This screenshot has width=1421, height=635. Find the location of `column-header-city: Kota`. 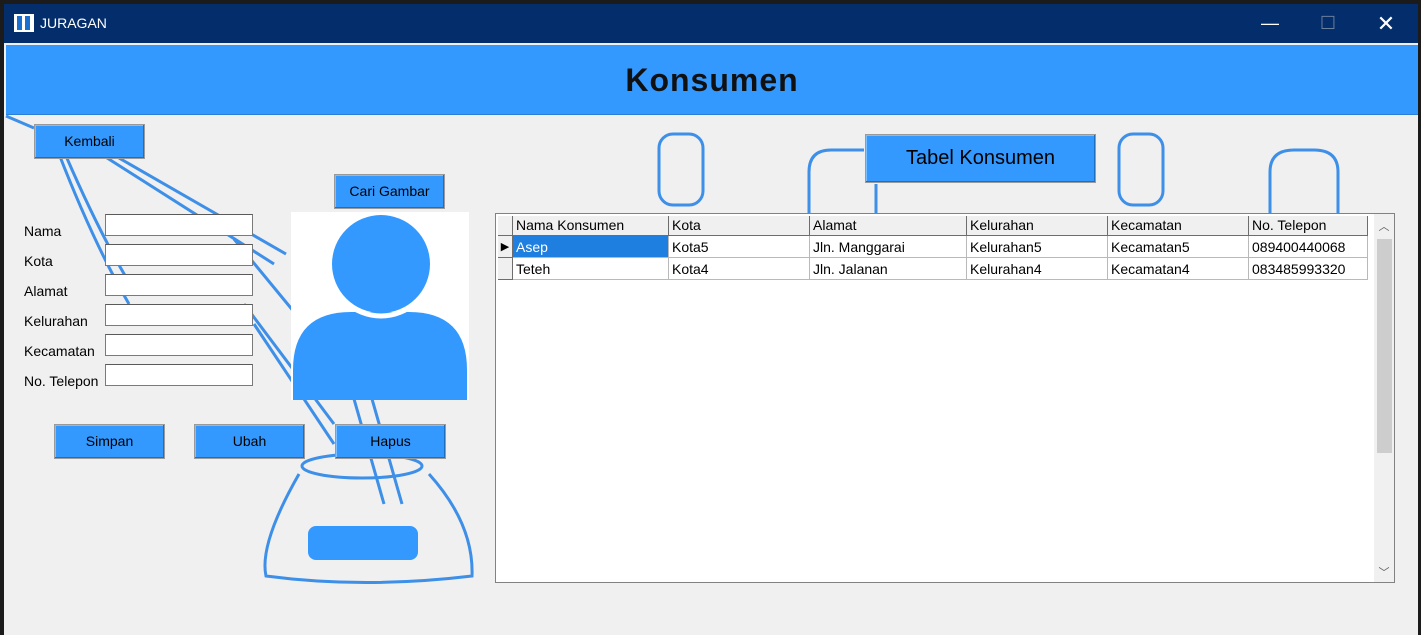

column-header-city: Kota is located at coordinates (739, 226).